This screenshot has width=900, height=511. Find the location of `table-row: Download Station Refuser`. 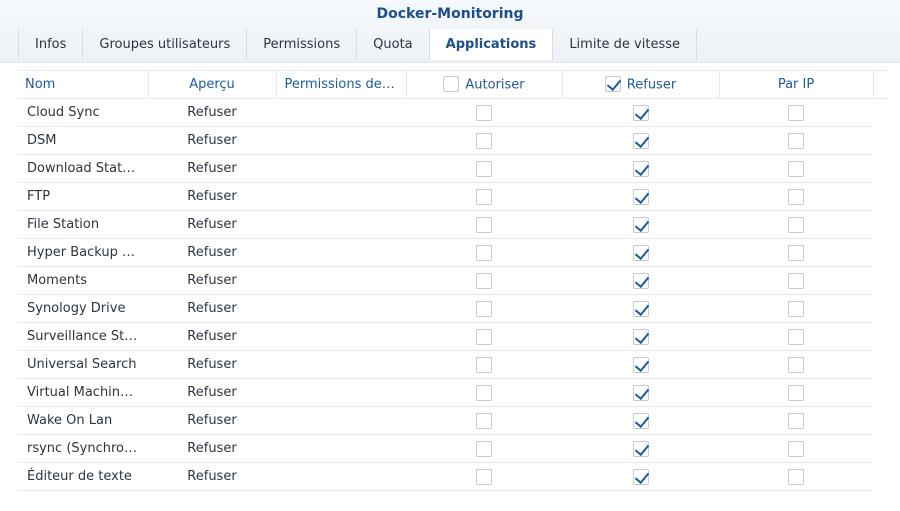

table-row: Download Station Refuser is located at coordinates (445, 168).